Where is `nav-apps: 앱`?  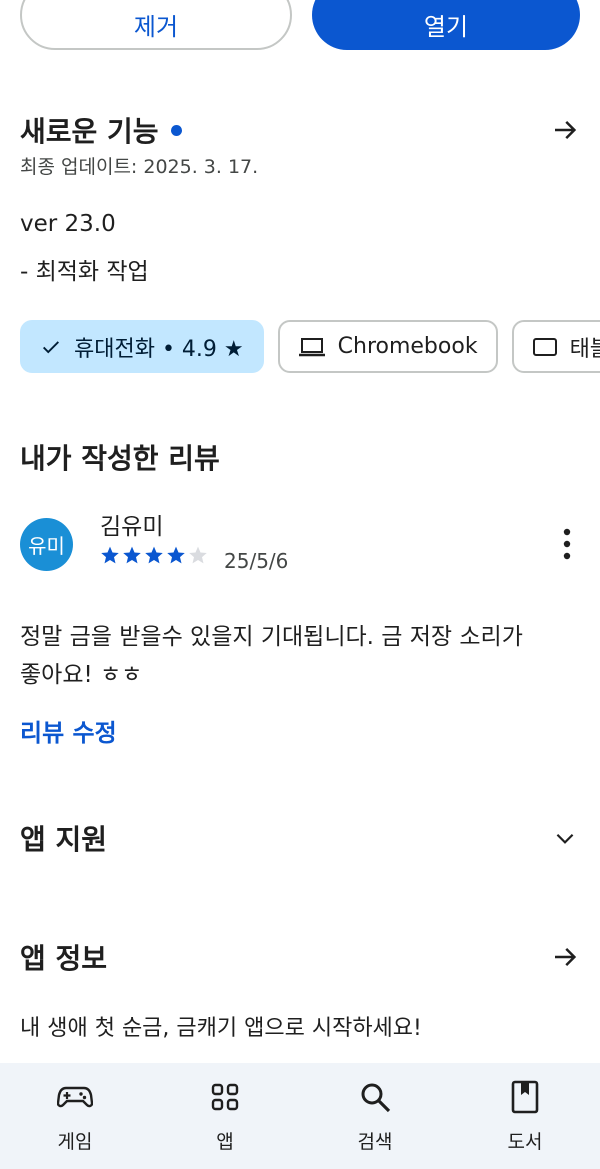
nav-apps: 앱 is located at coordinates (225, 1116).